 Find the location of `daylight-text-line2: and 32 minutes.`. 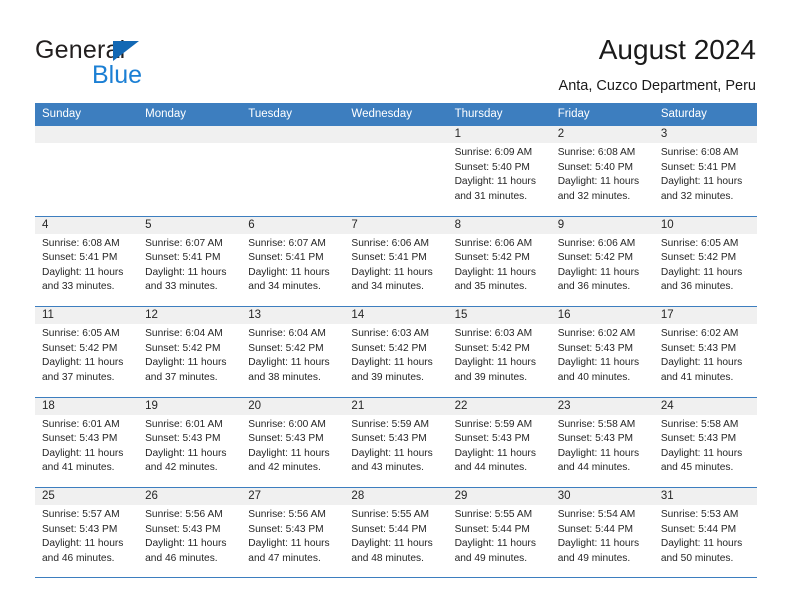

daylight-text-line2: and 32 minutes. is located at coordinates (594, 196).